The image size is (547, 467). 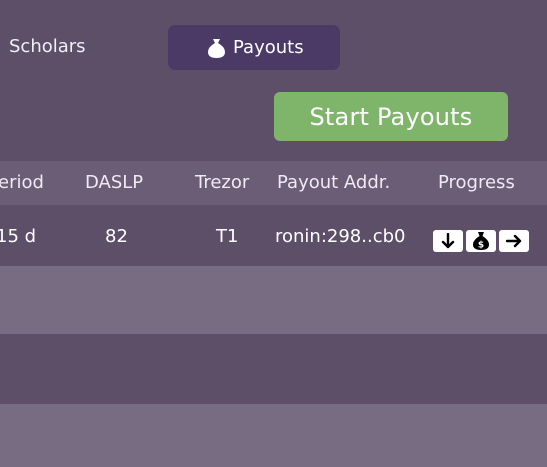 I want to click on money-bag-icon, so click(x=216, y=48).